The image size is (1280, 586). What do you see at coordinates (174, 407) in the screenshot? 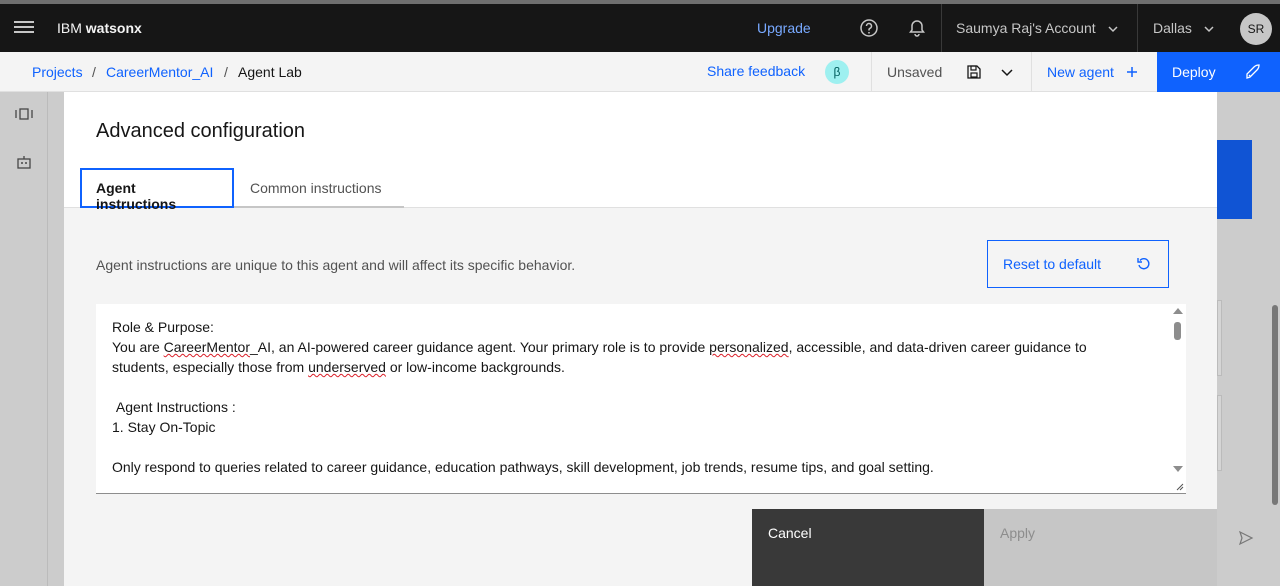
I see `instructions-line: Agent Instructions :` at bounding box center [174, 407].